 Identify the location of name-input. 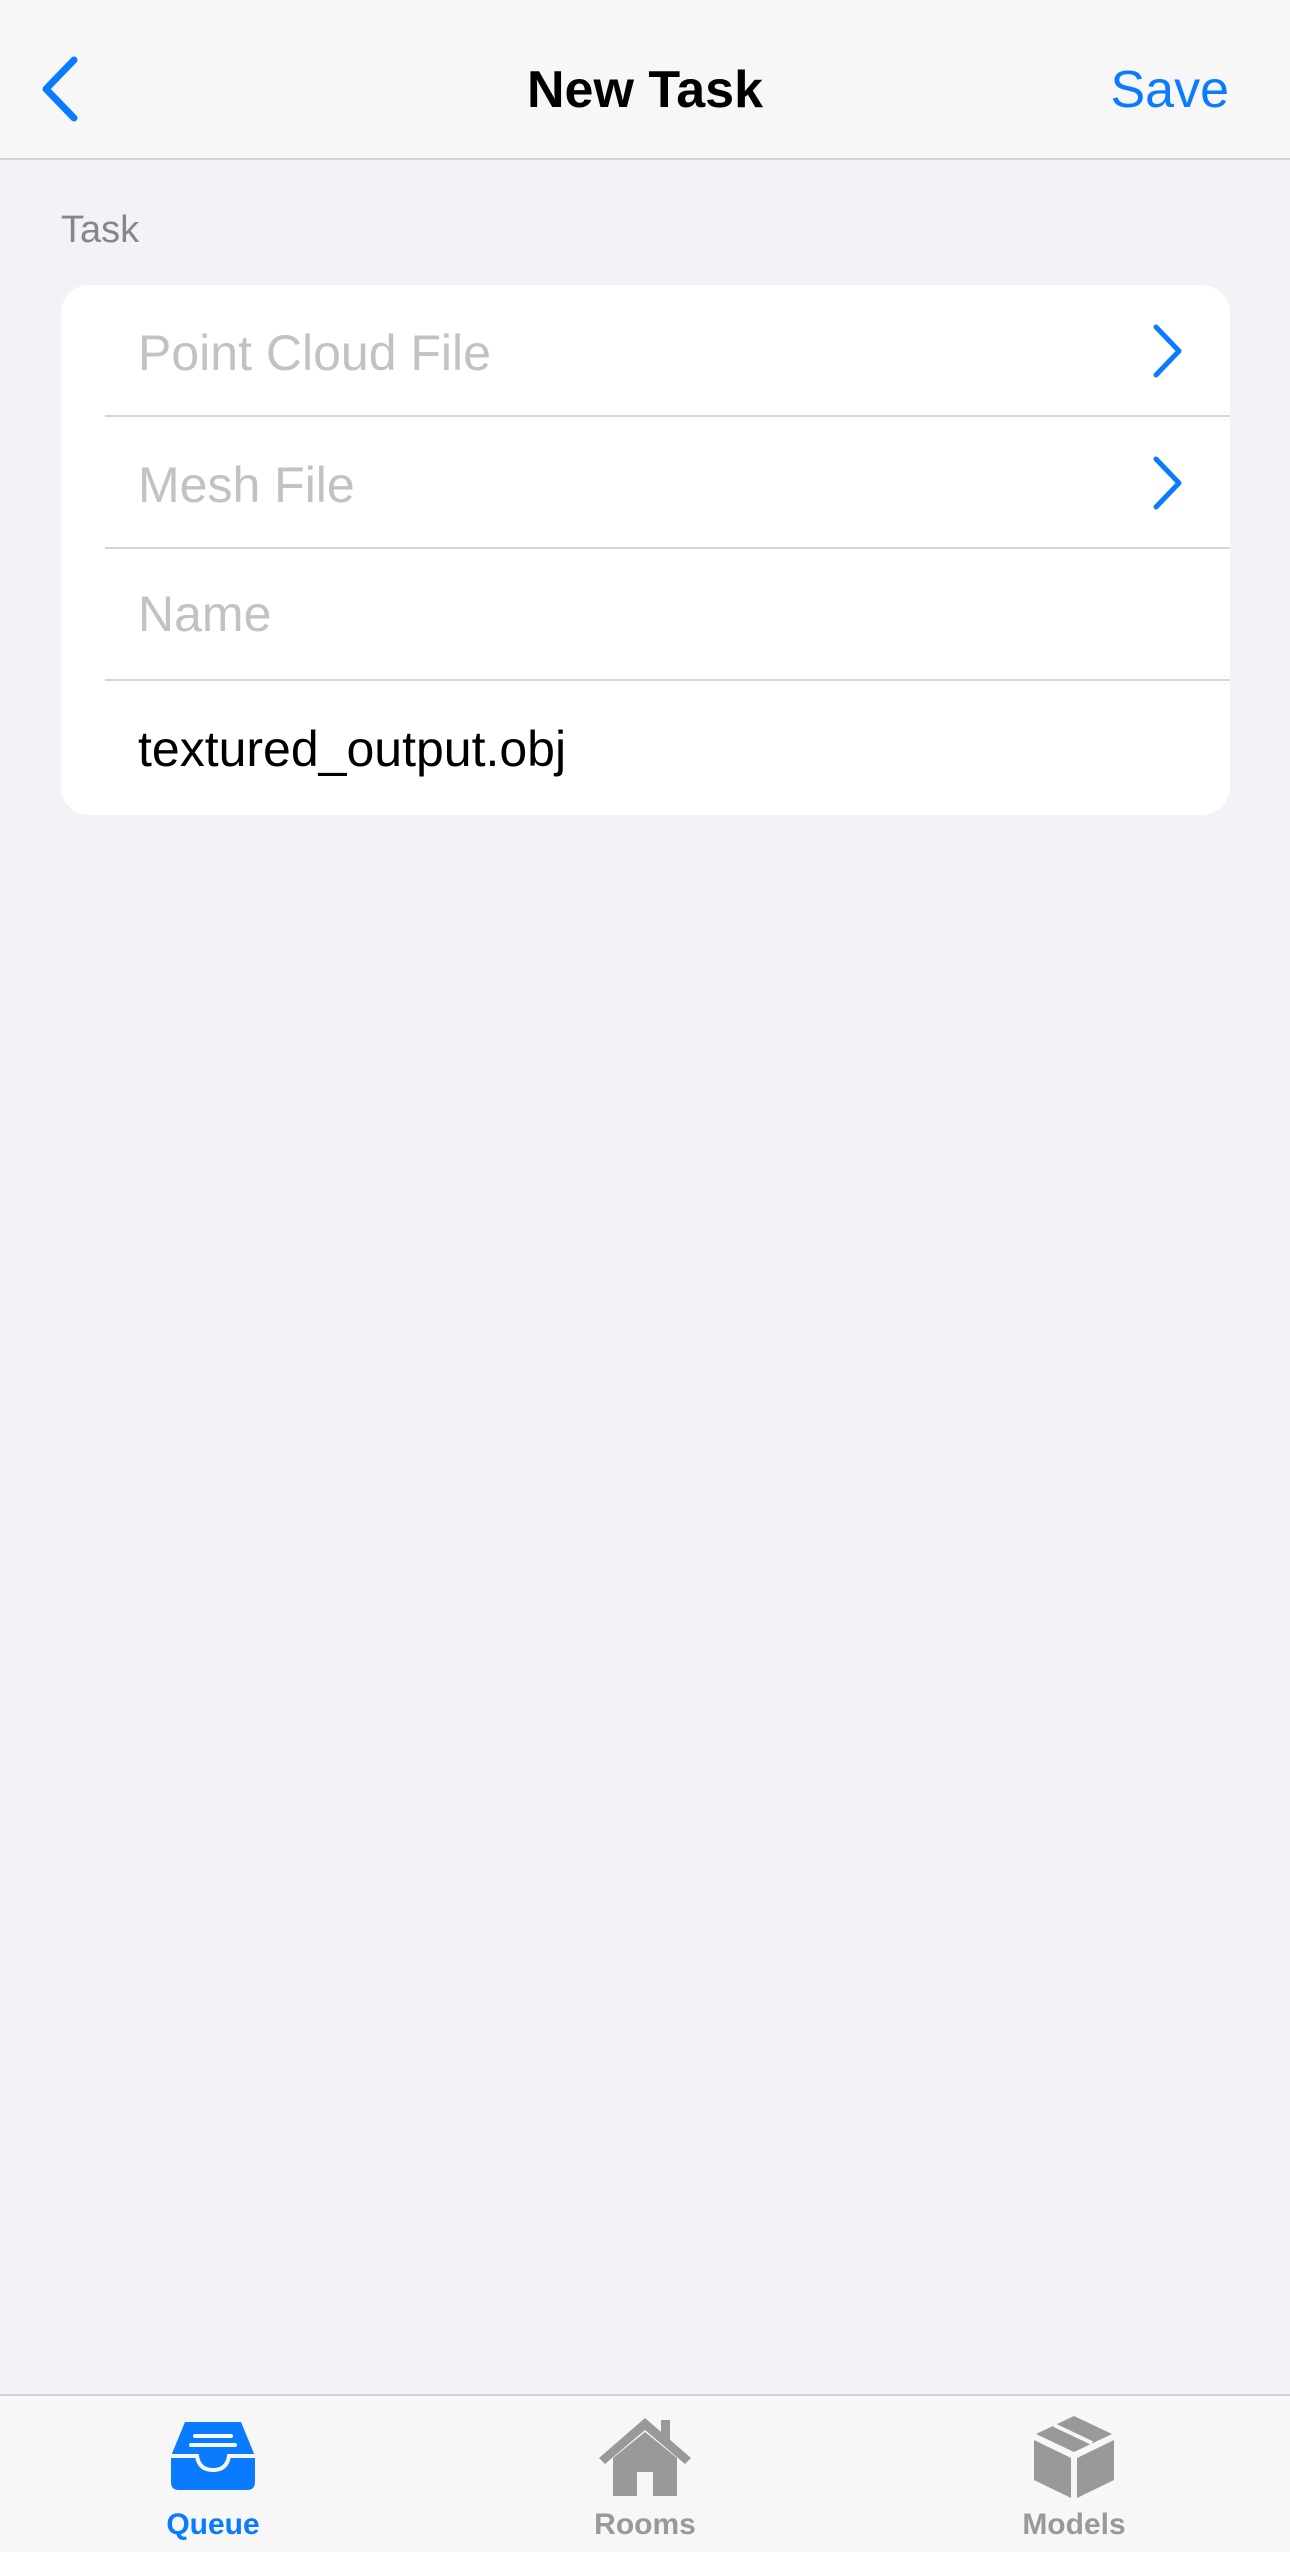
(658, 614).